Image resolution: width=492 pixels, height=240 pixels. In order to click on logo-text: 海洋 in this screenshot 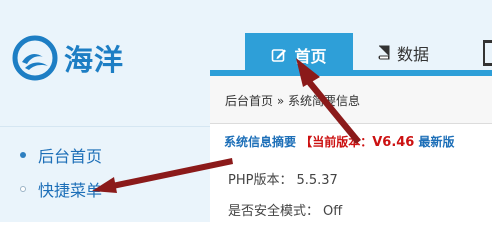, I will do `click(94, 60)`.